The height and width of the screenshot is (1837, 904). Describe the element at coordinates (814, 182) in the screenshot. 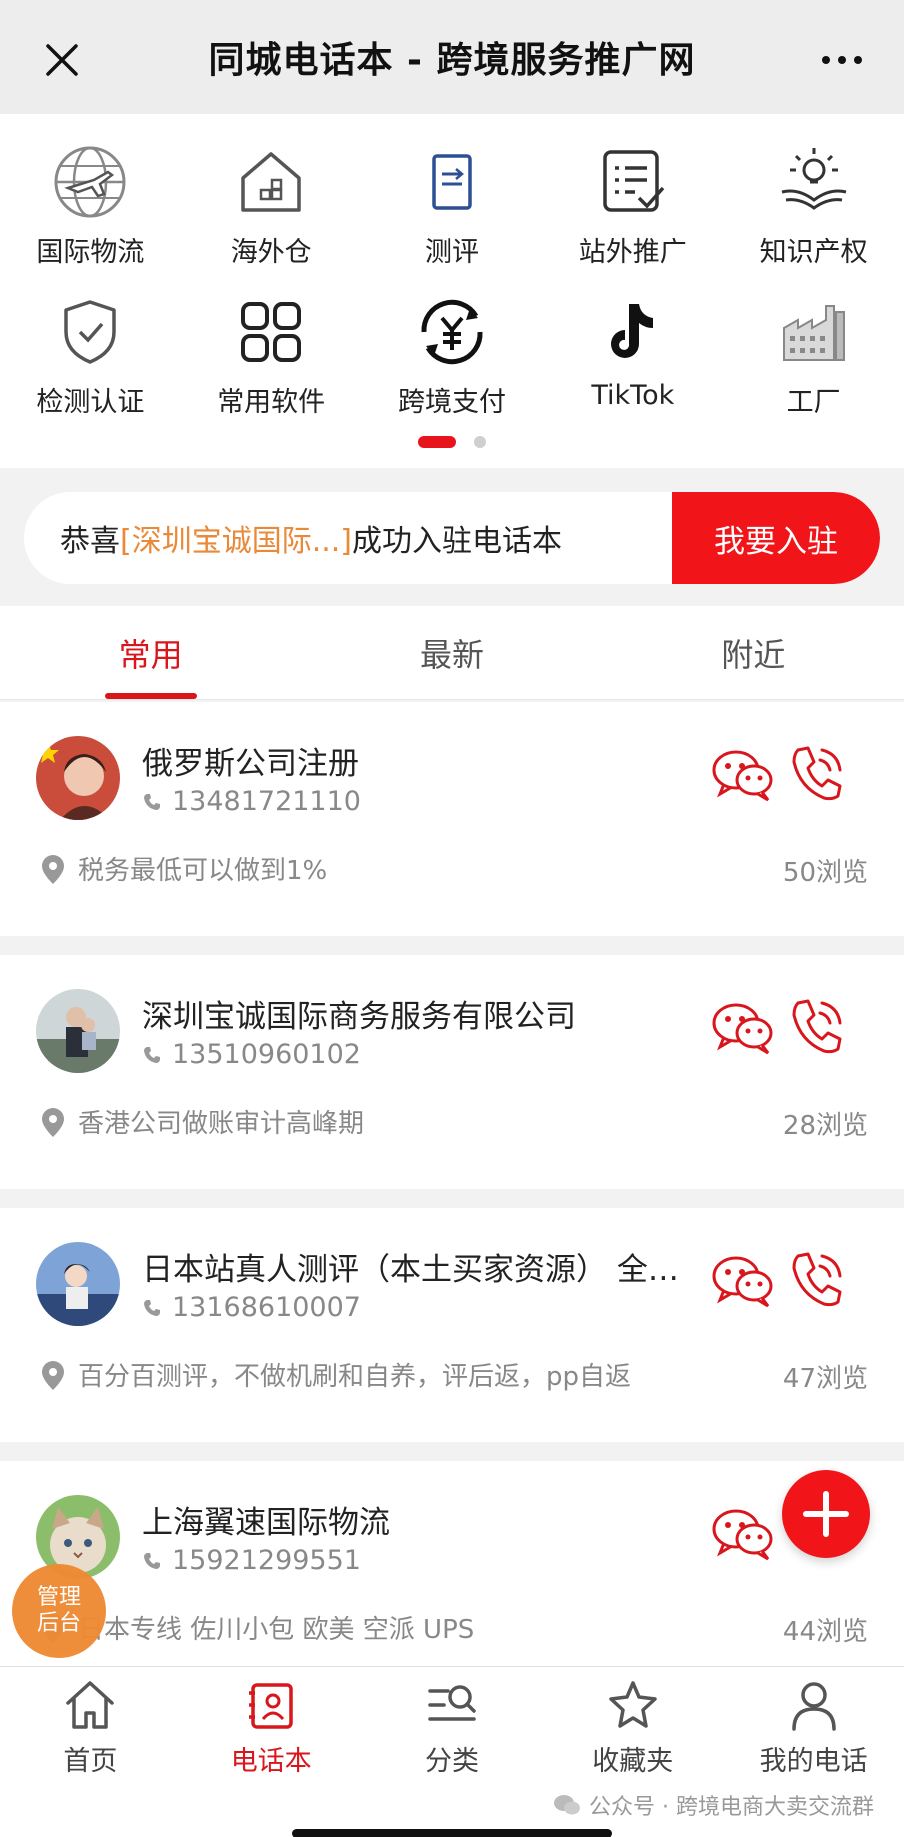

I see `lightbulb-book-icon` at that location.